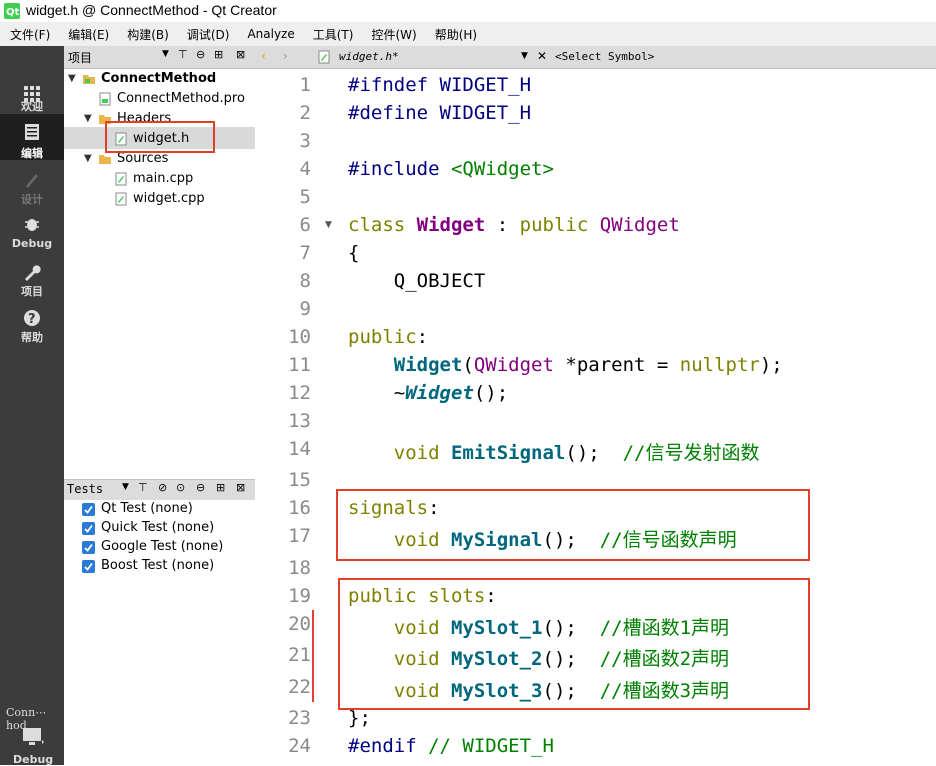 This screenshot has height=766, width=936. I want to click on title-bar: Qt widget.h @ ConnectMethod - Qt Creator, so click(468, 11).